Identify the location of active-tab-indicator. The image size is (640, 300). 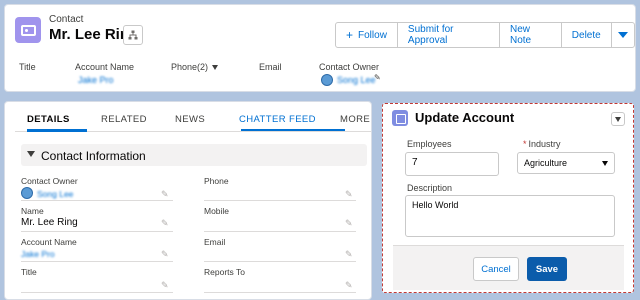
(57, 130).